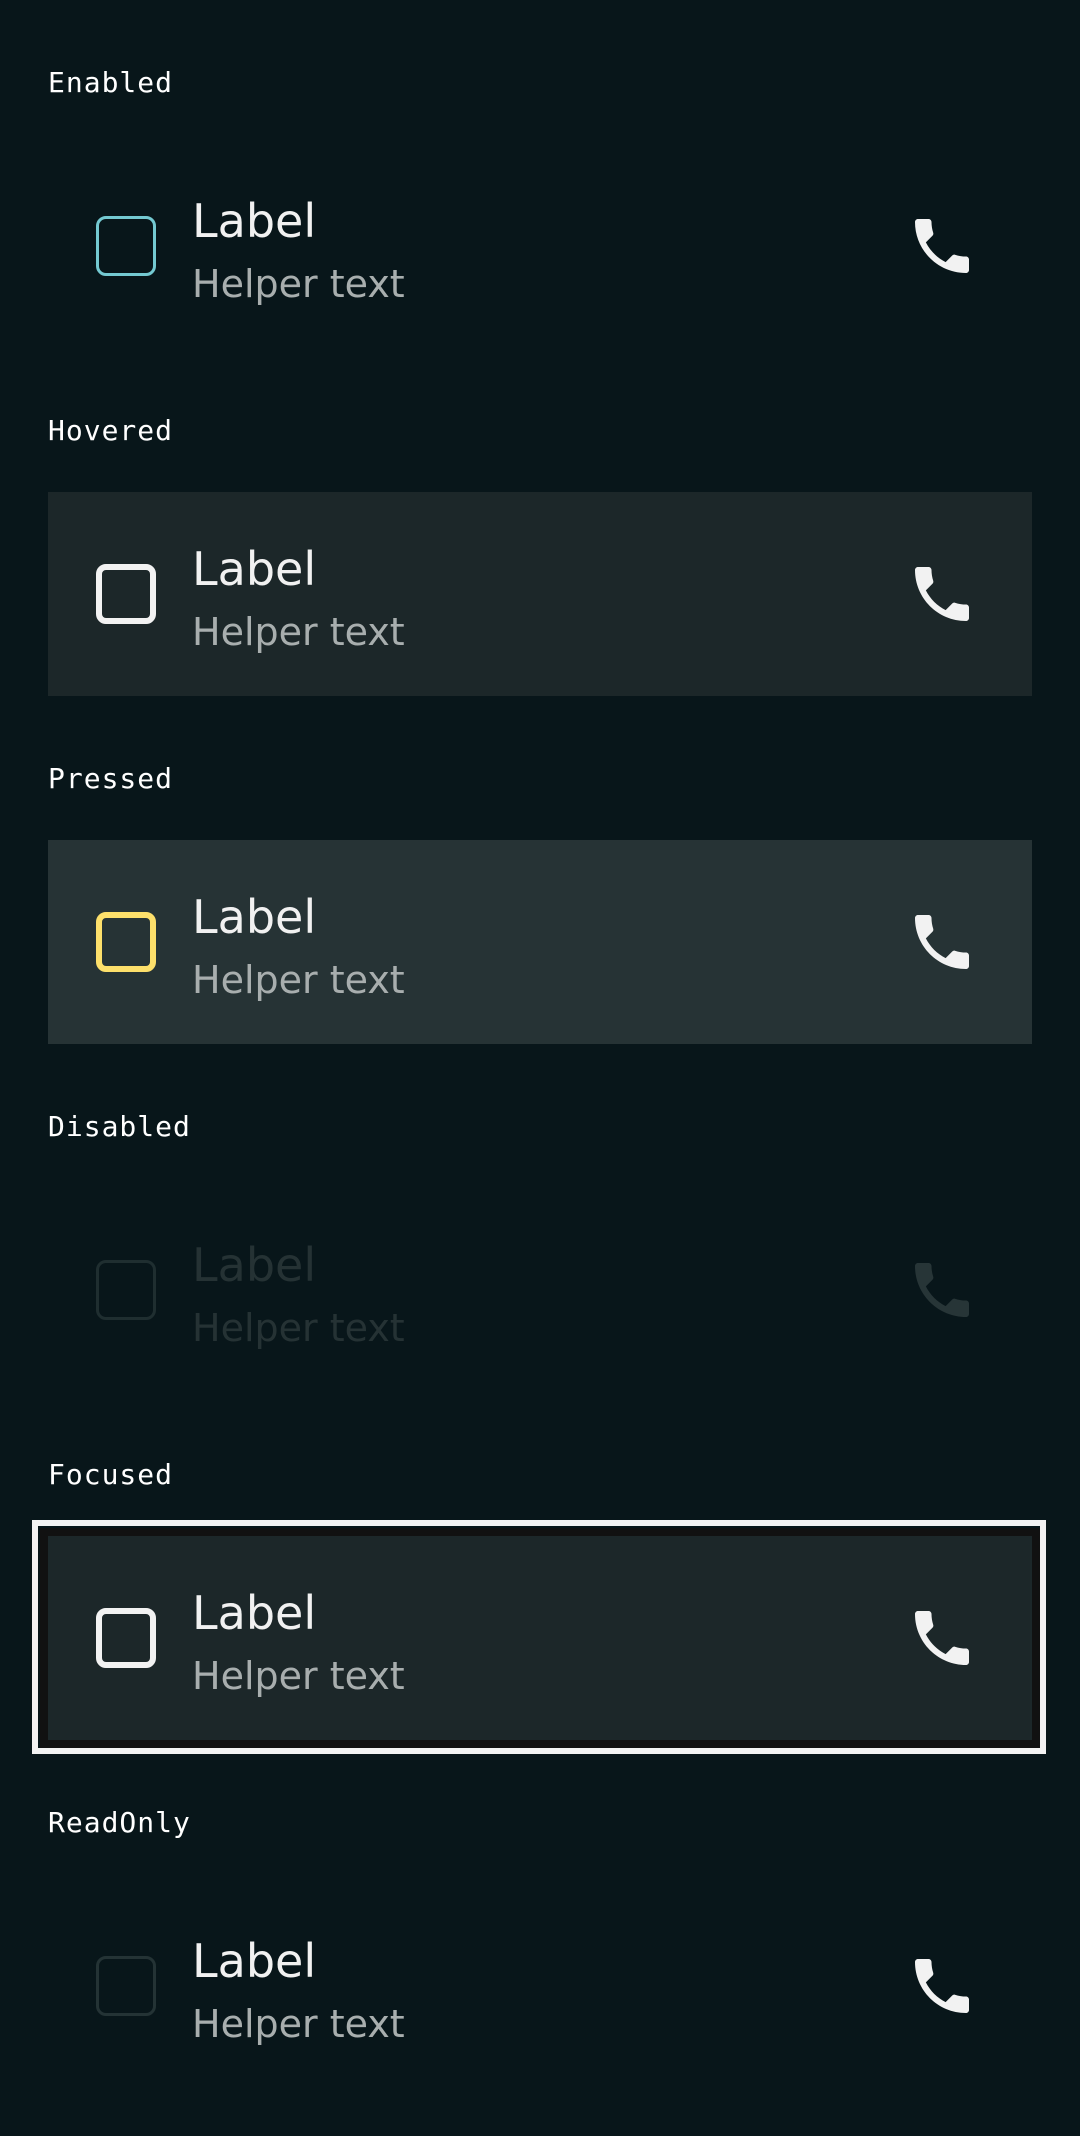  I want to click on state-title-disabled: Disabled, so click(119, 1126).